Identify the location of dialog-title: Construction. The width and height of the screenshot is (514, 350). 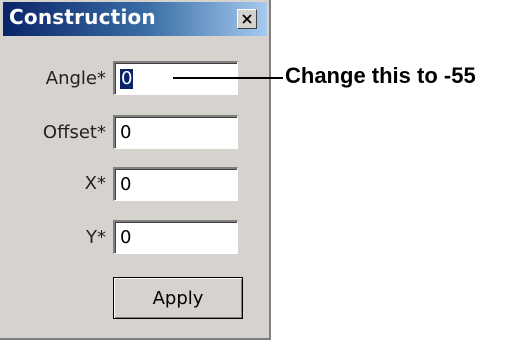
(82, 17).